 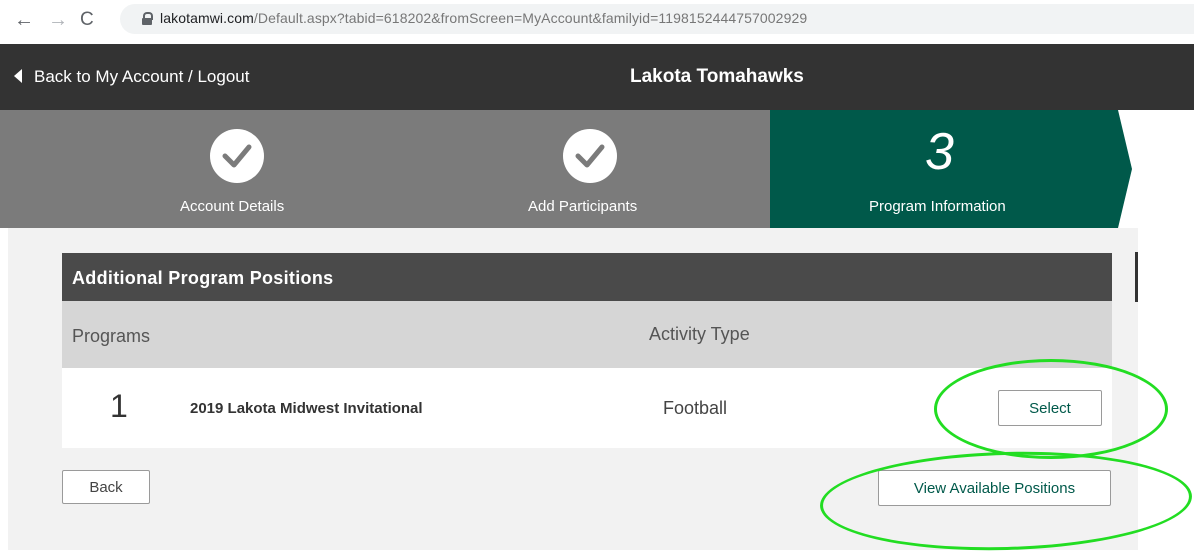 I want to click on table-header: Programs Activity Type, so click(x=587, y=334).